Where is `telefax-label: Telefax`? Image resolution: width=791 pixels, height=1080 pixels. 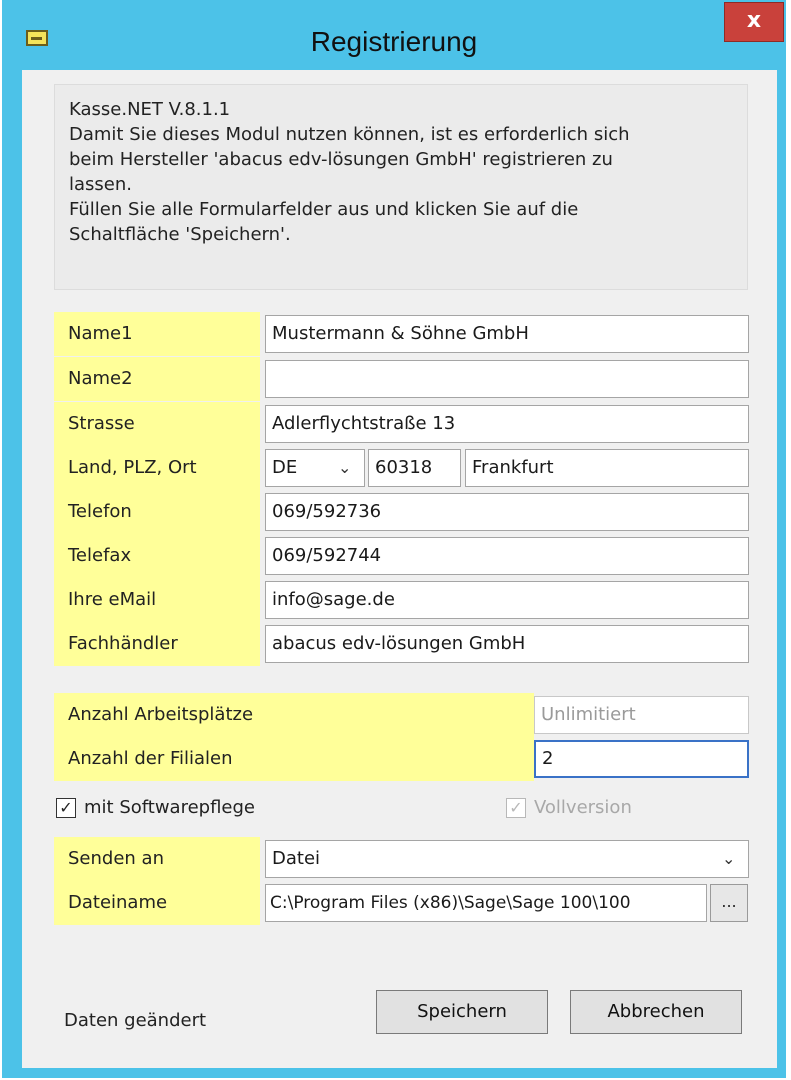
telefax-label: Telefax is located at coordinates (157, 556).